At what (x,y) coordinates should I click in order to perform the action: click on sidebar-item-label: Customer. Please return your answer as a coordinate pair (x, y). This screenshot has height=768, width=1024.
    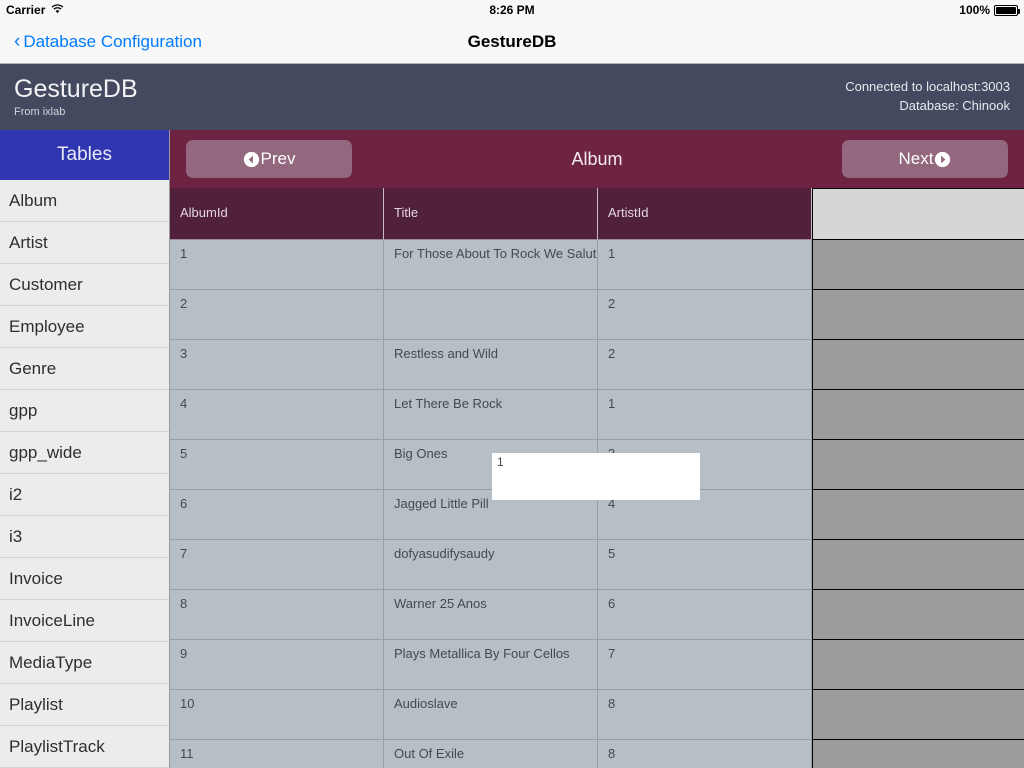
    Looking at the image, I should click on (46, 284).